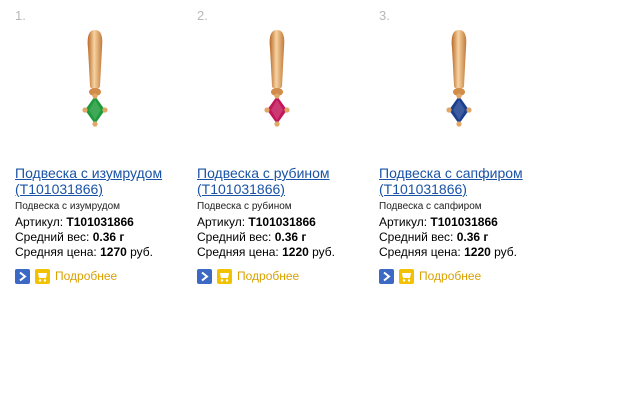  What do you see at coordinates (384, 15) in the screenshot?
I see `product-number: 3.` at bounding box center [384, 15].